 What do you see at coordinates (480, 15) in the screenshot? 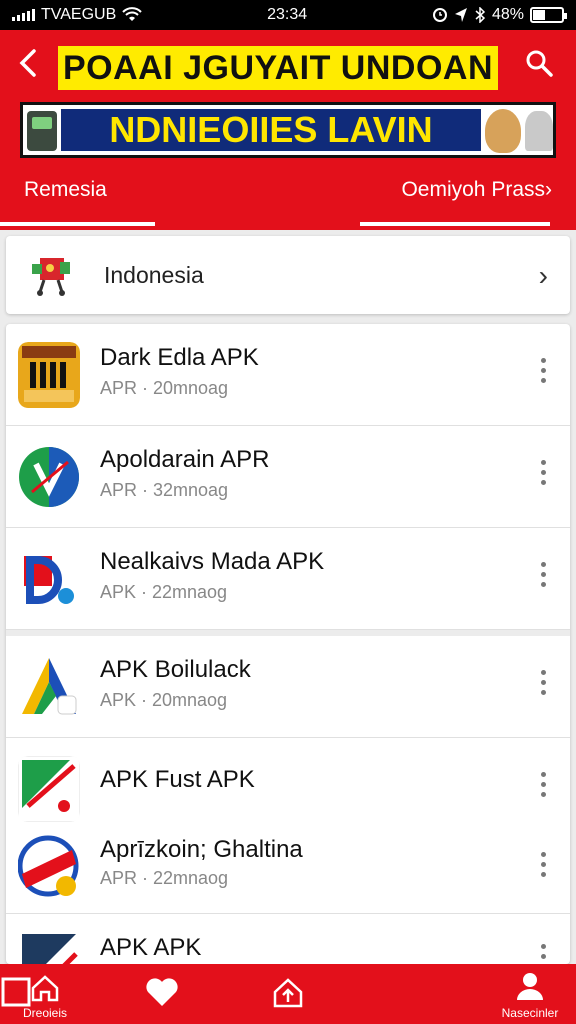
I see `bluetooth-icon` at bounding box center [480, 15].